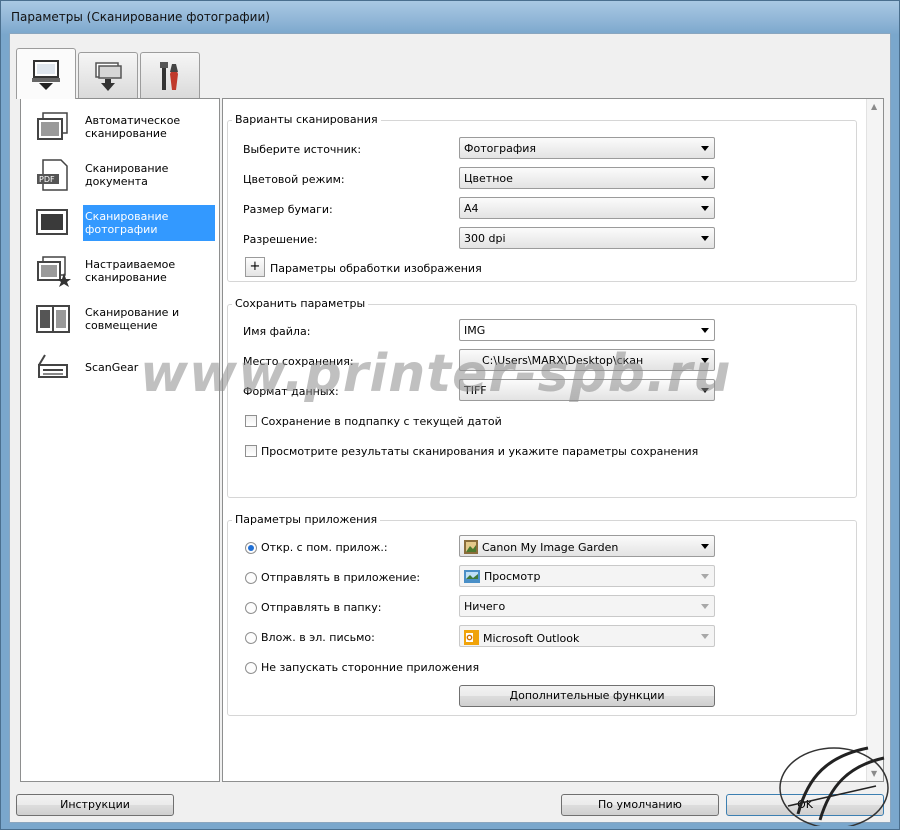 Image resolution: width=900 pixels, height=830 pixels. I want to click on send-to-folder-label: Отправлять в папку:, so click(321, 607).